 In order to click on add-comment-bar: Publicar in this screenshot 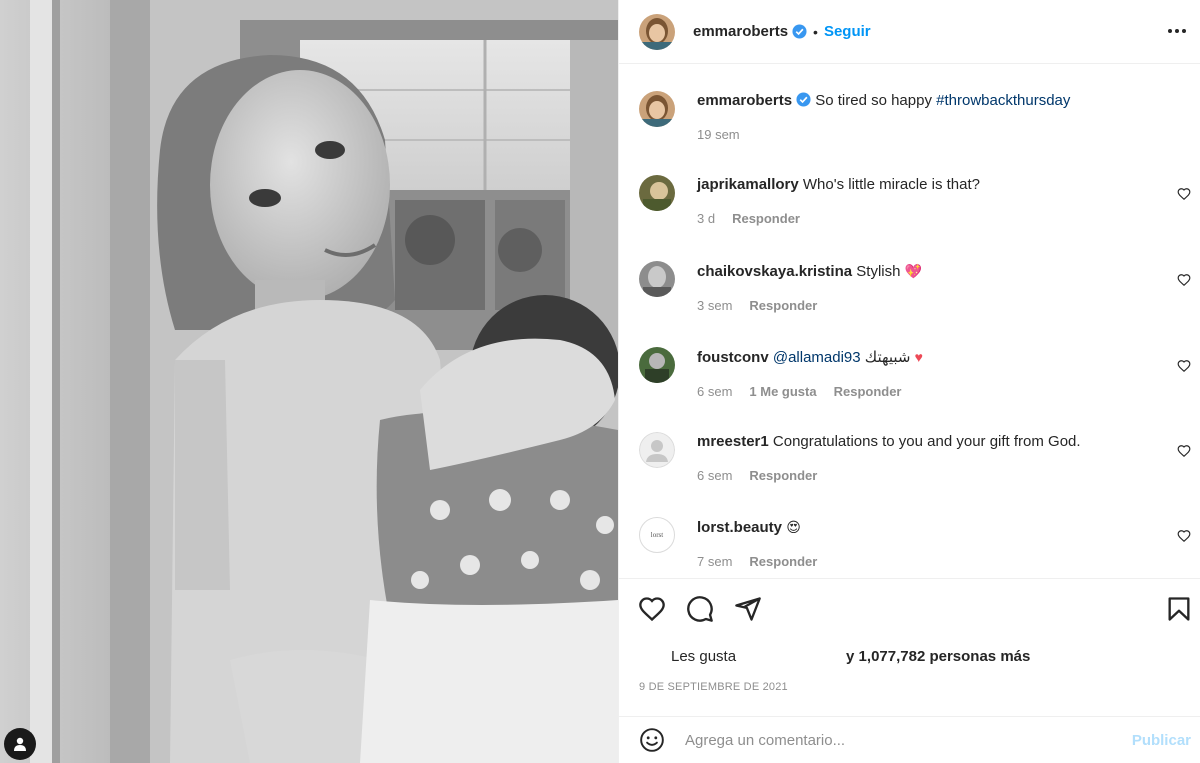, I will do `click(909, 739)`.